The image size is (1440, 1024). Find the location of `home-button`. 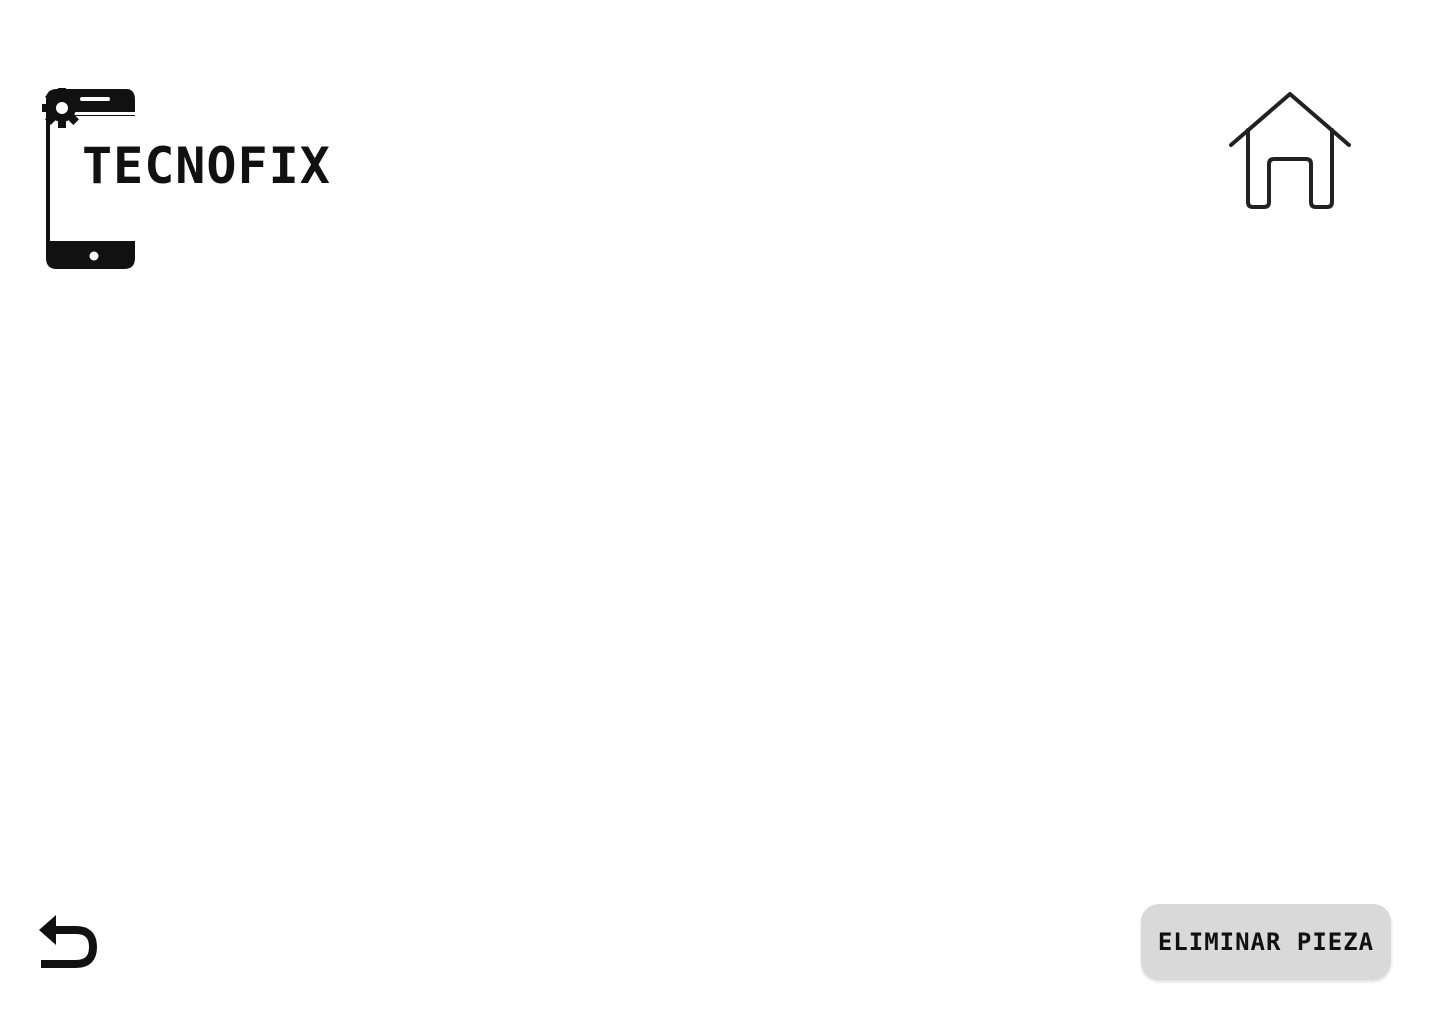

home-button is located at coordinates (1290, 150).